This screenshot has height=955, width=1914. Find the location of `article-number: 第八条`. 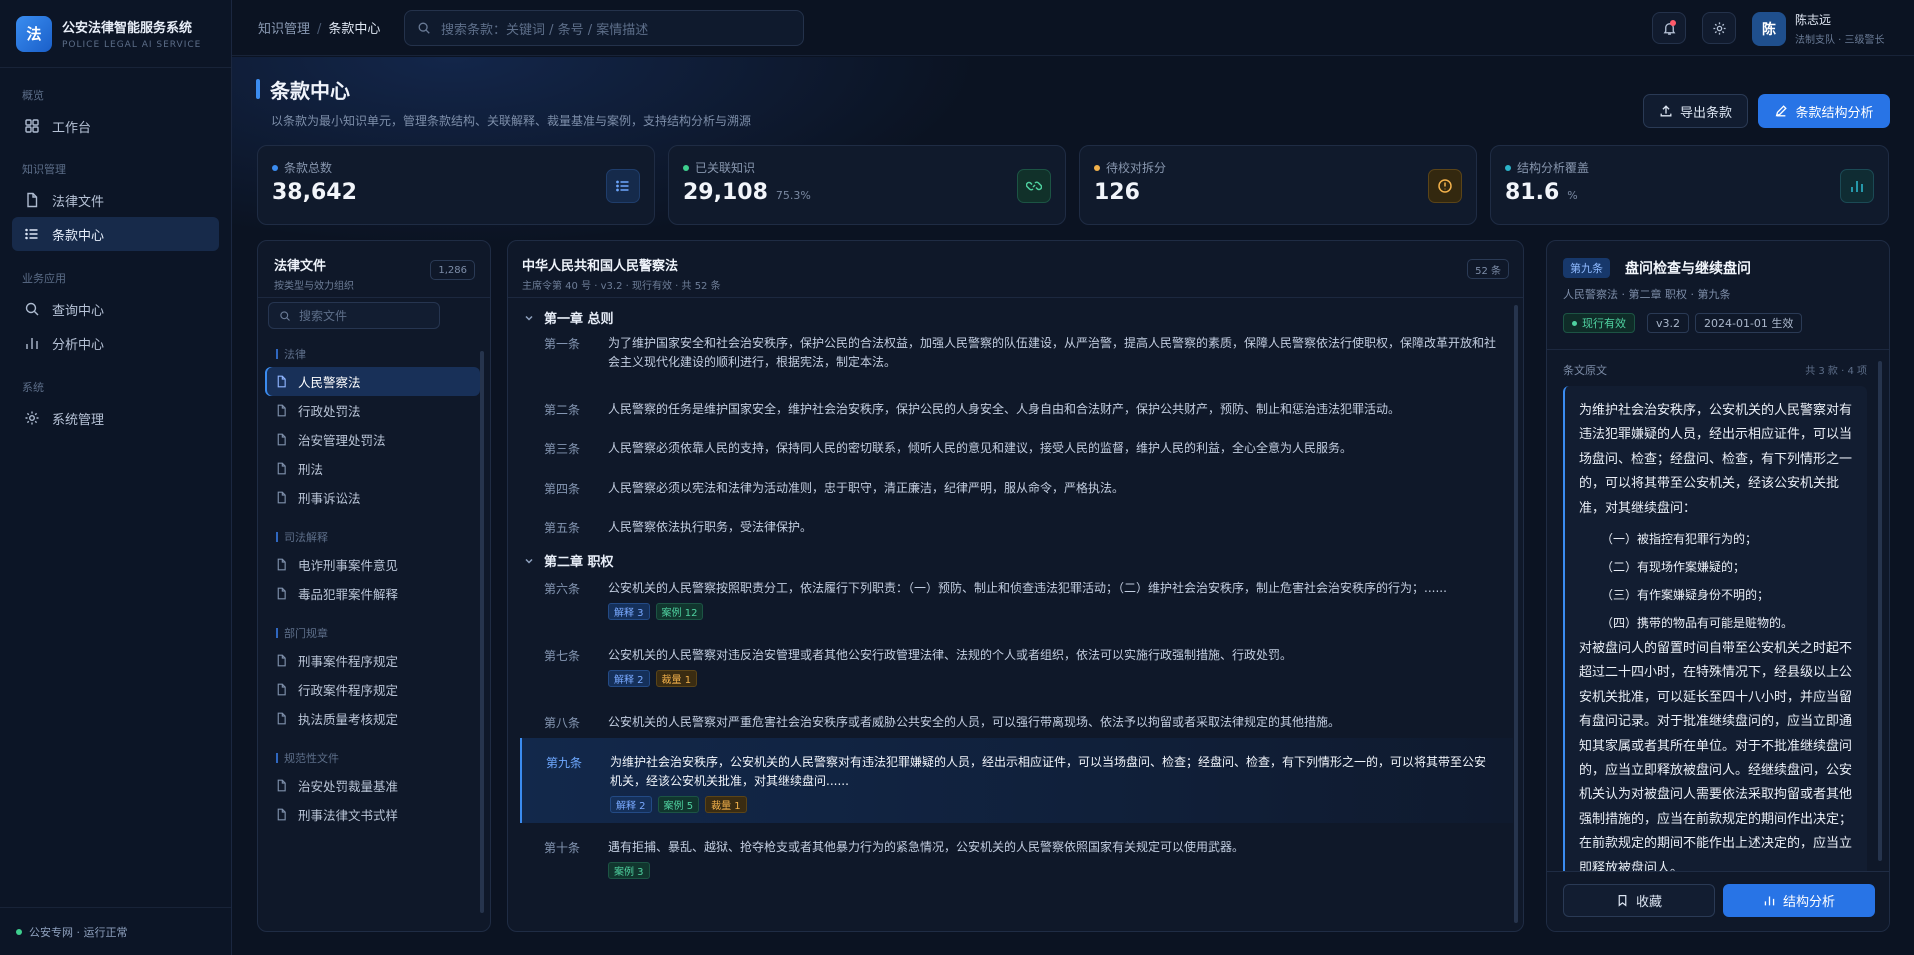

article-number: 第八条 is located at coordinates (562, 723).